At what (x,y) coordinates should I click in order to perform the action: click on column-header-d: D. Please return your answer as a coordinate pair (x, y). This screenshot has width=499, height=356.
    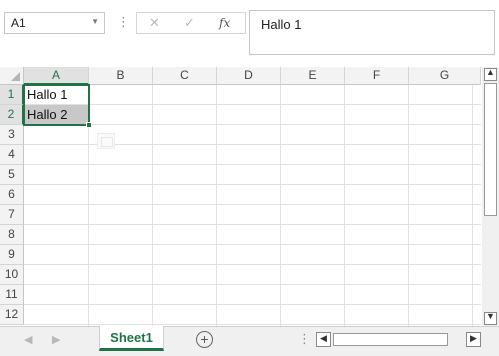
    Looking at the image, I should click on (249, 76).